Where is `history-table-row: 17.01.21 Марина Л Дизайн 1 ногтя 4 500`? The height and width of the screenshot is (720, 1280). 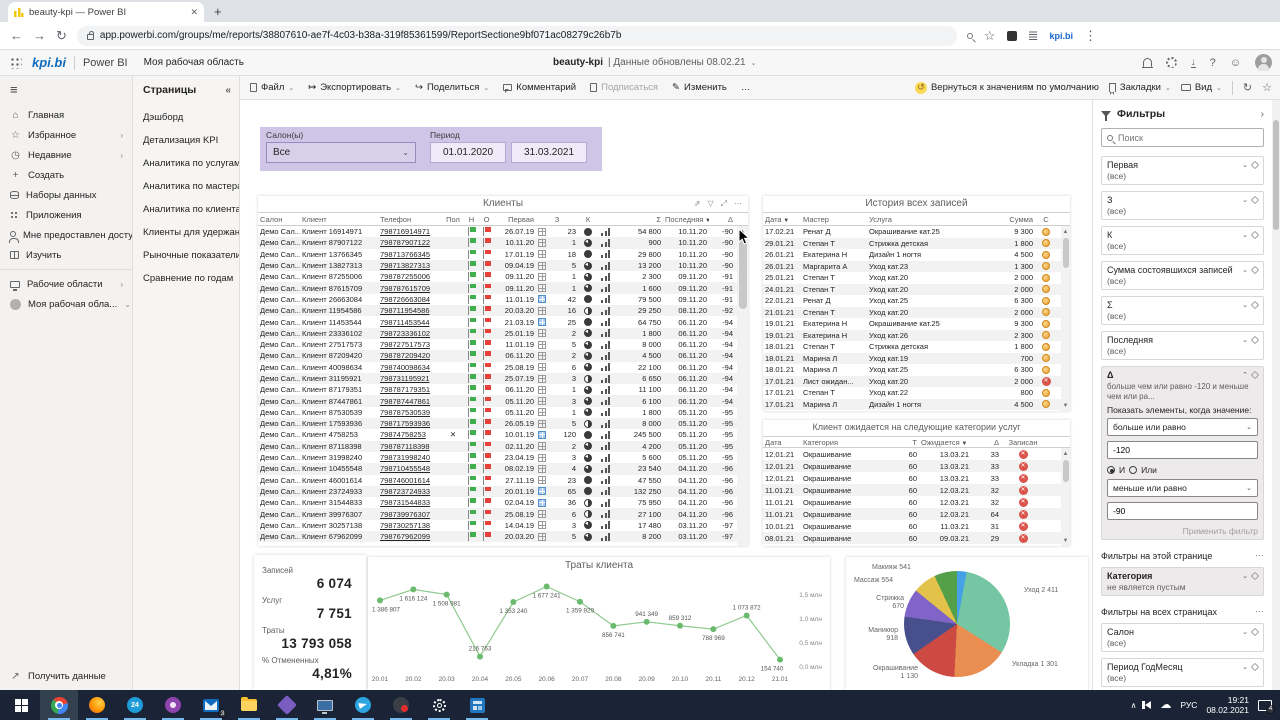 history-table-row: 17.01.21 Марина Л Дизайн 1 ногтя 4 500 is located at coordinates (916, 404).